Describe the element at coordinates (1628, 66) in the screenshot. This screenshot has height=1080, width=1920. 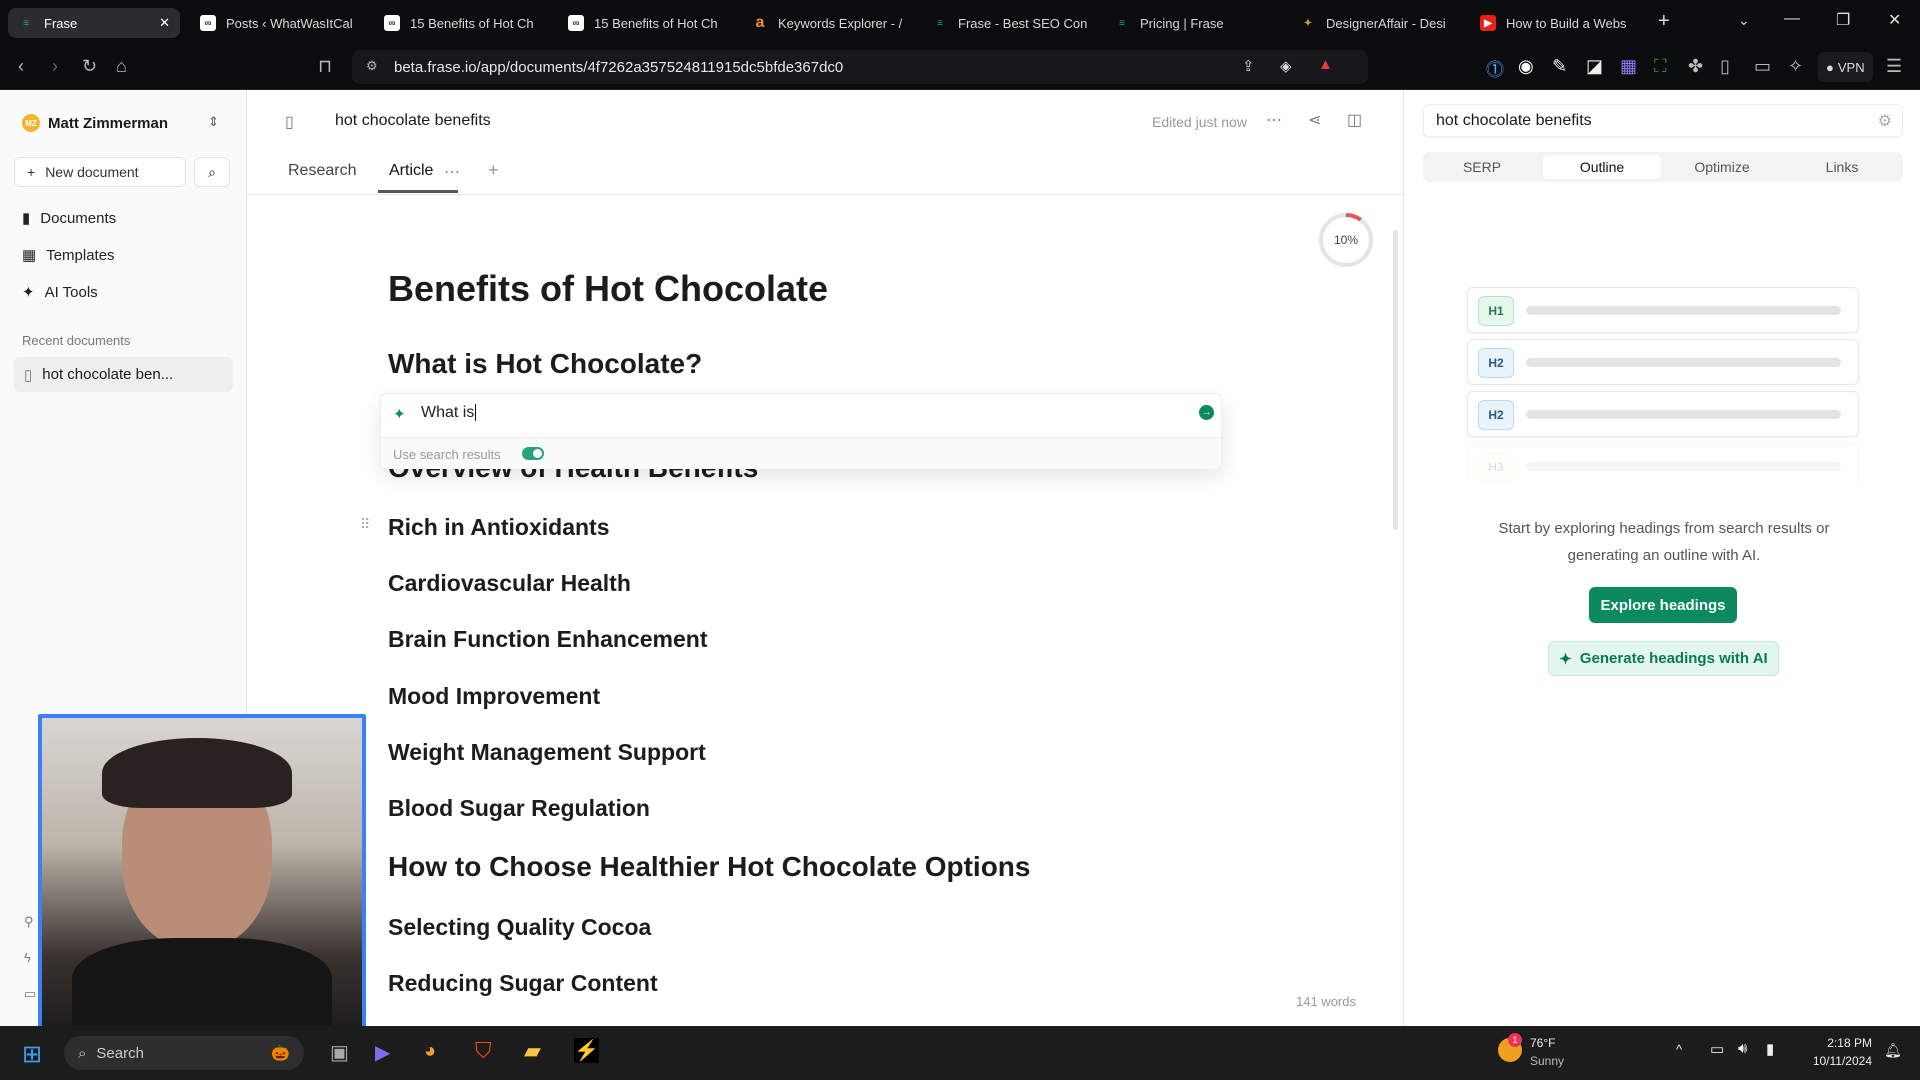
I see `extension-icon: ▦` at that location.